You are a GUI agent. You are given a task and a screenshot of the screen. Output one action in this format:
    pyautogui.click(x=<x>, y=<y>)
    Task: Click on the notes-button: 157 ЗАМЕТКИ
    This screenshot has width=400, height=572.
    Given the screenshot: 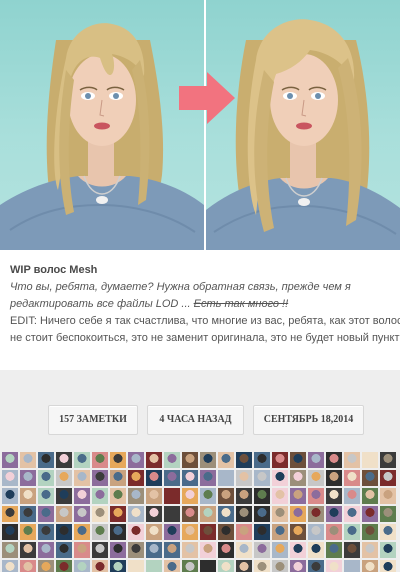 What is the action you would take?
    pyautogui.click(x=93, y=420)
    